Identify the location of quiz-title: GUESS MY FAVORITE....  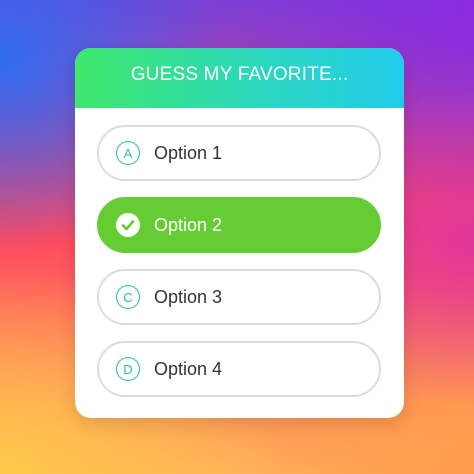
(239, 74).